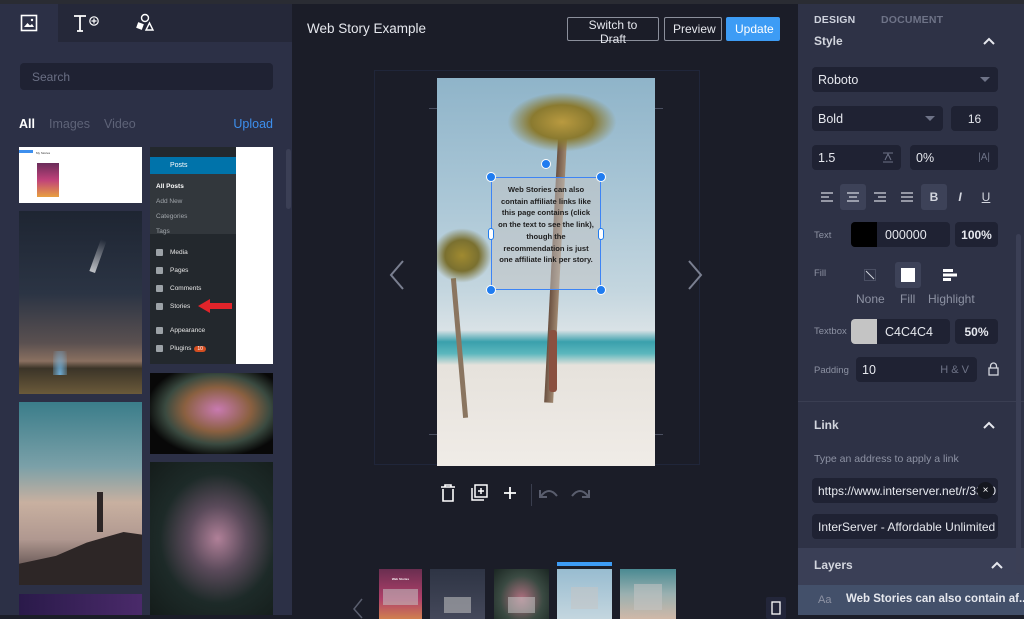 Image resolution: width=1024 pixels, height=619 pixels. I want to click on link-hint: Type an address to apply a link, so click(886, 459).